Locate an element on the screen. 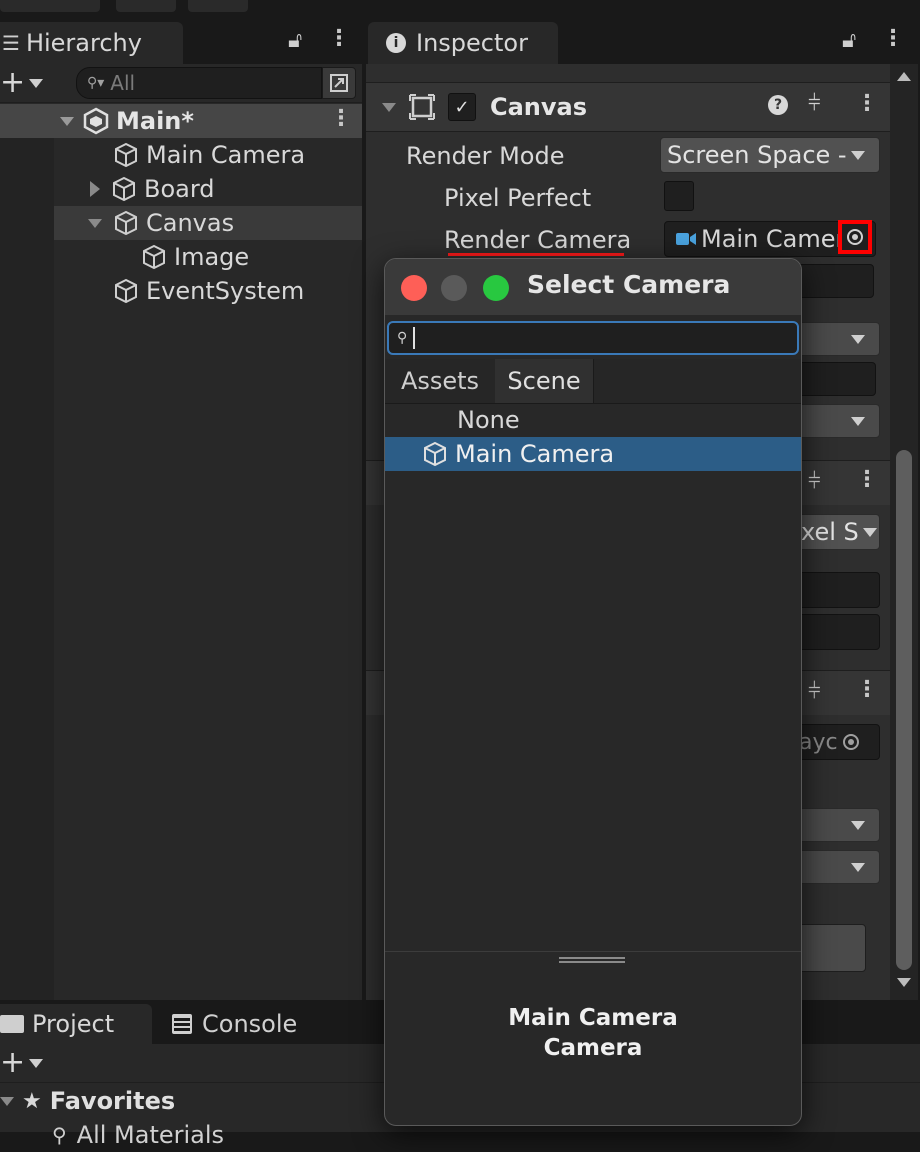 Image resolution: width=920 pixels, height=1152 pixels. tab-scene: Scene is located at coordinates (544, 381).